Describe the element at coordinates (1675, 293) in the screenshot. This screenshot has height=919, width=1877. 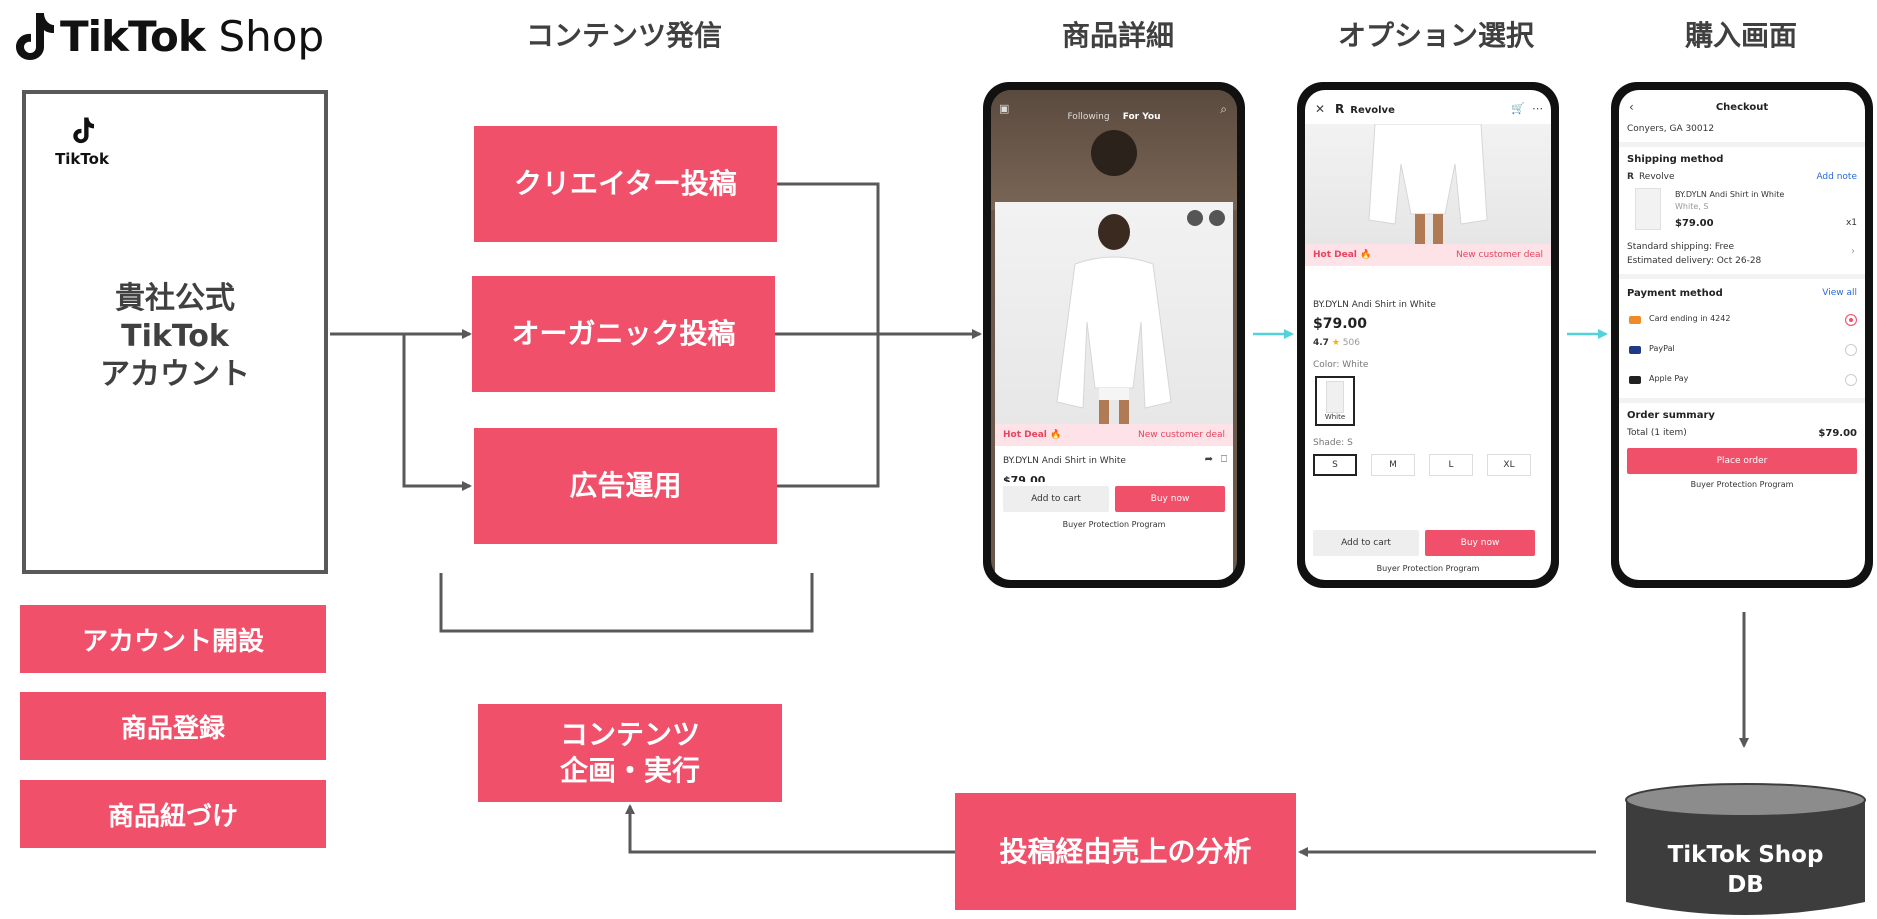
I see `phone3-payment-heading: Payment method` at that location.